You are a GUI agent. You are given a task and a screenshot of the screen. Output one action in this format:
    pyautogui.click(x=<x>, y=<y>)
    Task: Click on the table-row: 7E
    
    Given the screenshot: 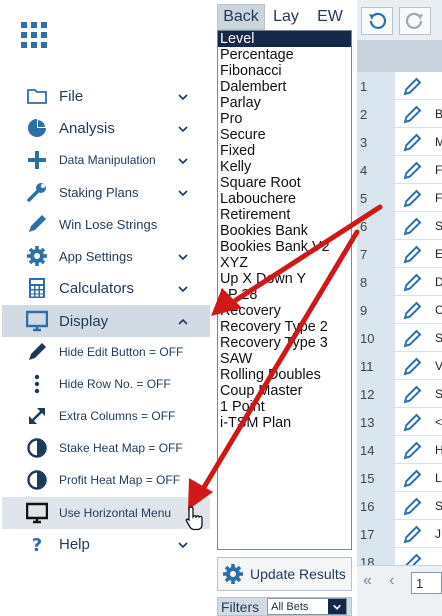 What is the action you would take?
    pyautogui.click(x=399, y=254)
    